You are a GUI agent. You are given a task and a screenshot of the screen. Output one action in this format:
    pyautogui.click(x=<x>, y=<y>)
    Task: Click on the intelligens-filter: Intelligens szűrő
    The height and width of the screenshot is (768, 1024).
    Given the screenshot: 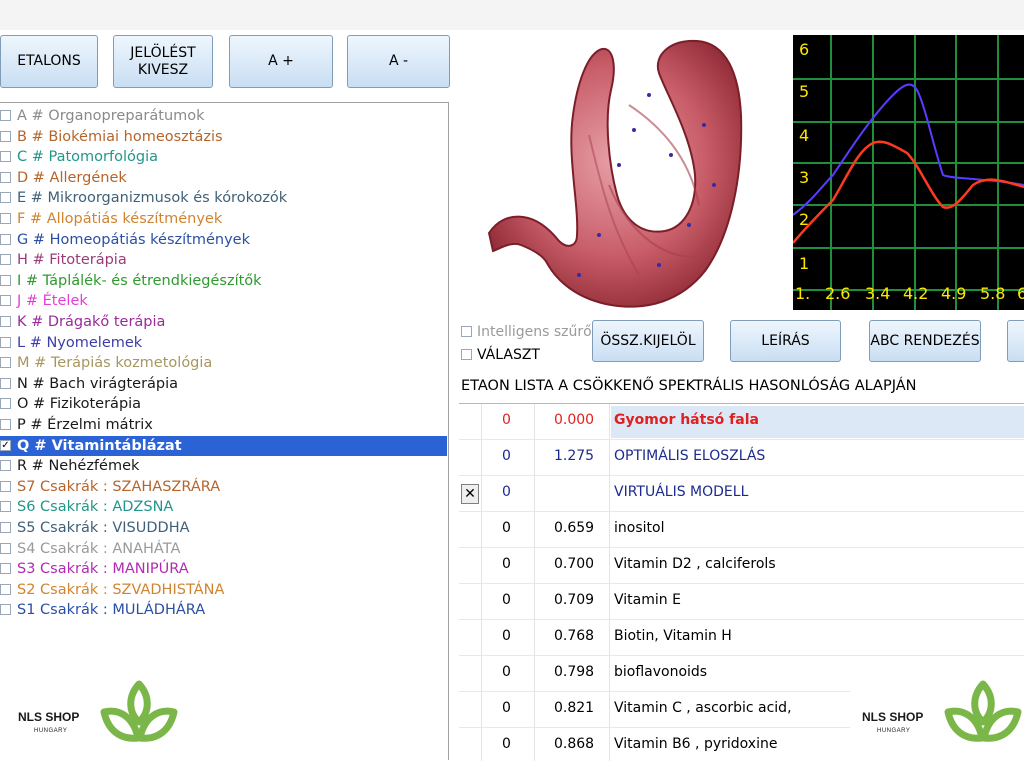 What is the action you would take?
    pyautogui.click(x=526, y=332)
    